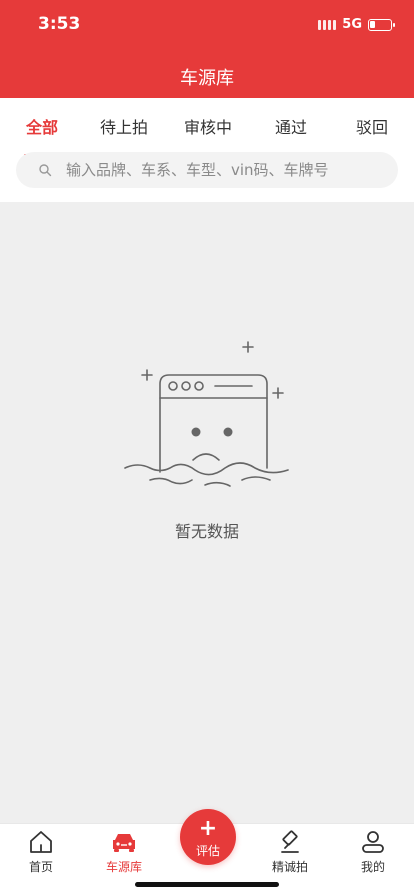 This screenshot has height=896, width=414. What do you see at coordinates (290, 841) in the screenshot?
I see `gavel-icon` at bounding box center [290, 841].